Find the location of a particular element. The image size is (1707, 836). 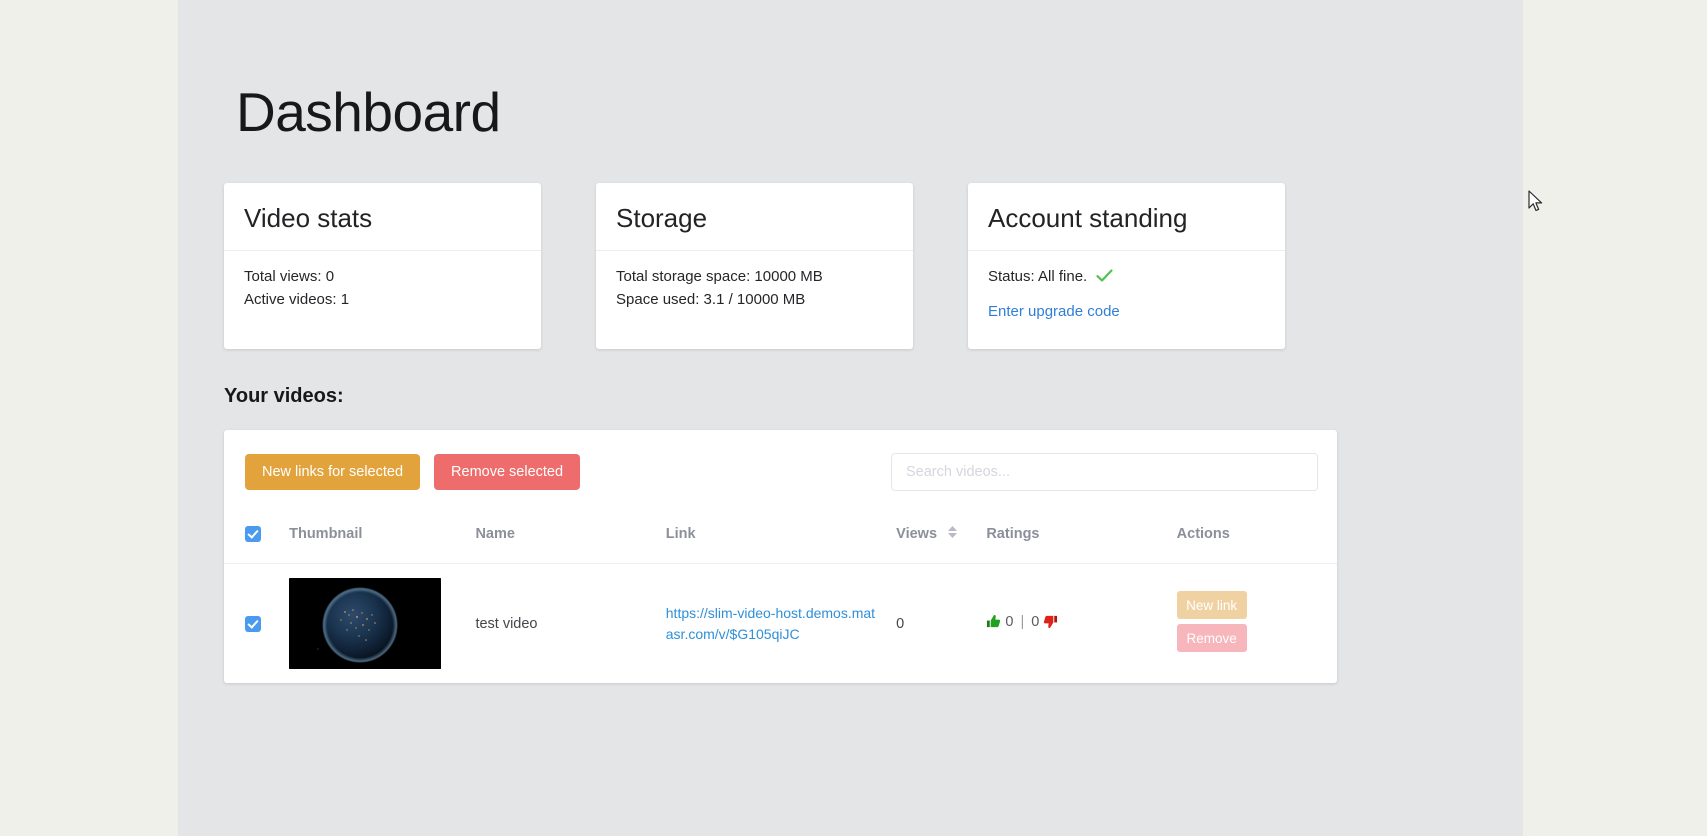

account-status-line: Status: All fine. is located at coordinates (1126, 278).